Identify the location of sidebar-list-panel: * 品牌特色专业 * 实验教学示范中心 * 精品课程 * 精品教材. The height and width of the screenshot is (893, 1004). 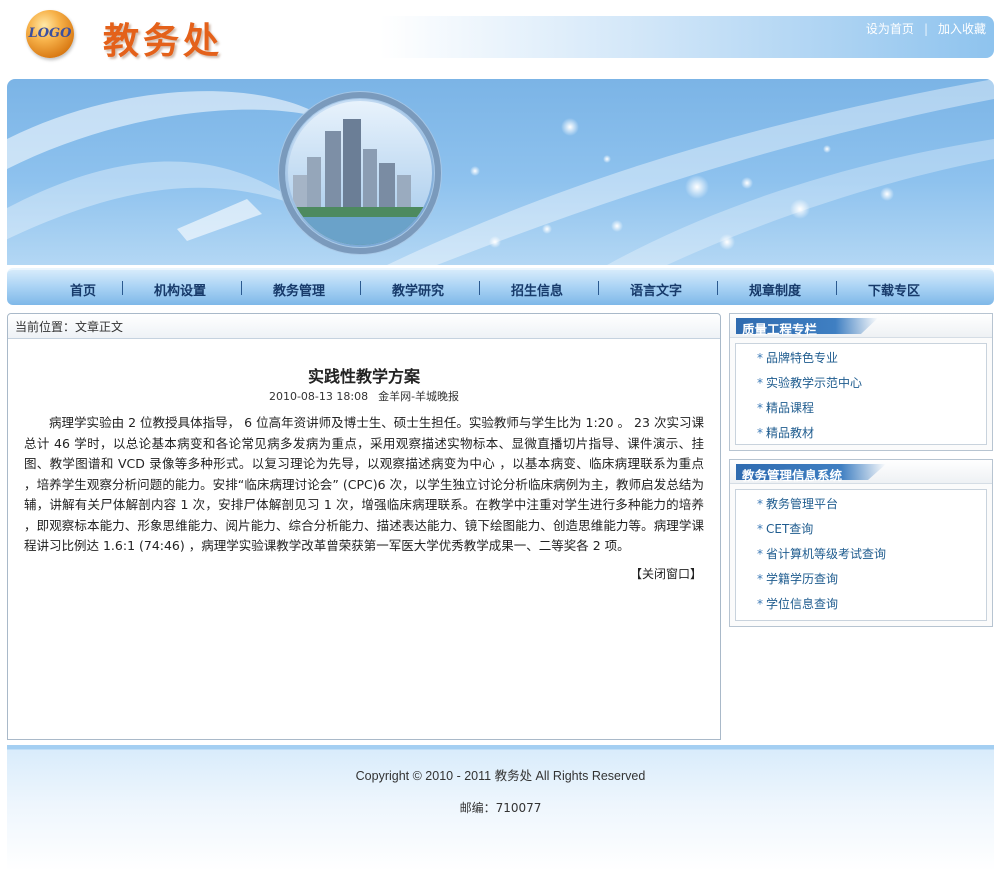
(861, 394).